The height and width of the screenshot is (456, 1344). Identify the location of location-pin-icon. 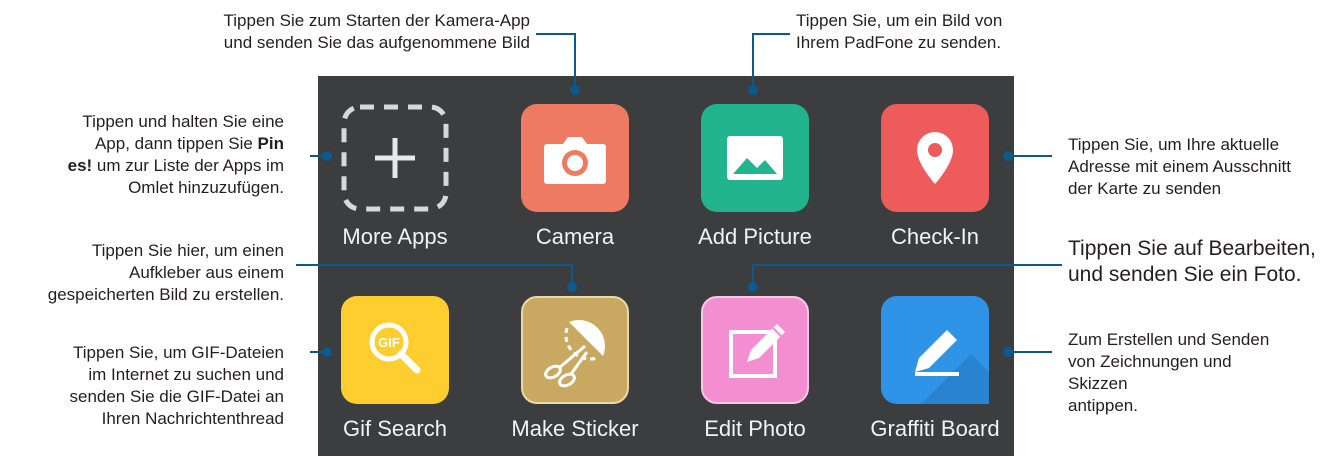
(935, 158).